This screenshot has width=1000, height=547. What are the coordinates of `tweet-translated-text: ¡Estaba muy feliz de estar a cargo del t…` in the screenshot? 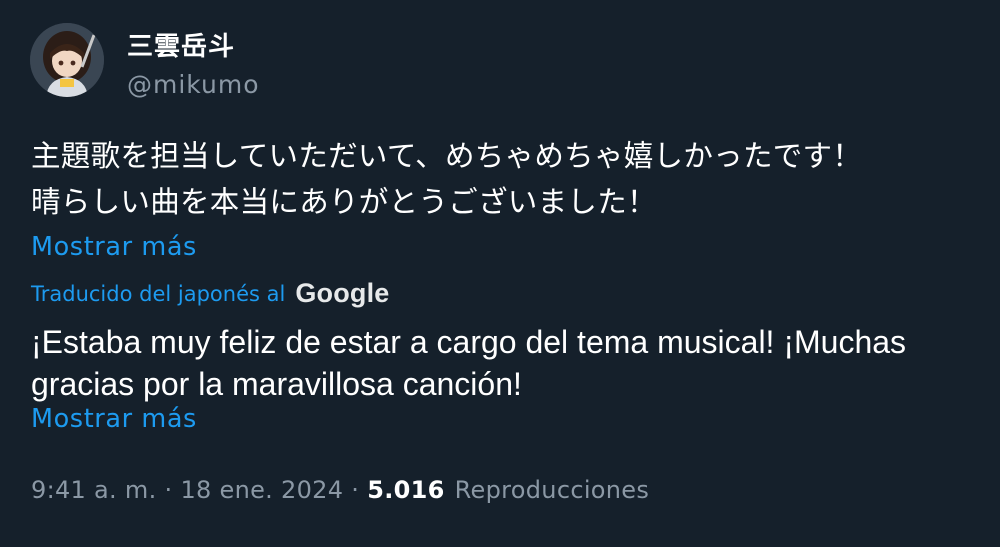 It's located at (469, 363).